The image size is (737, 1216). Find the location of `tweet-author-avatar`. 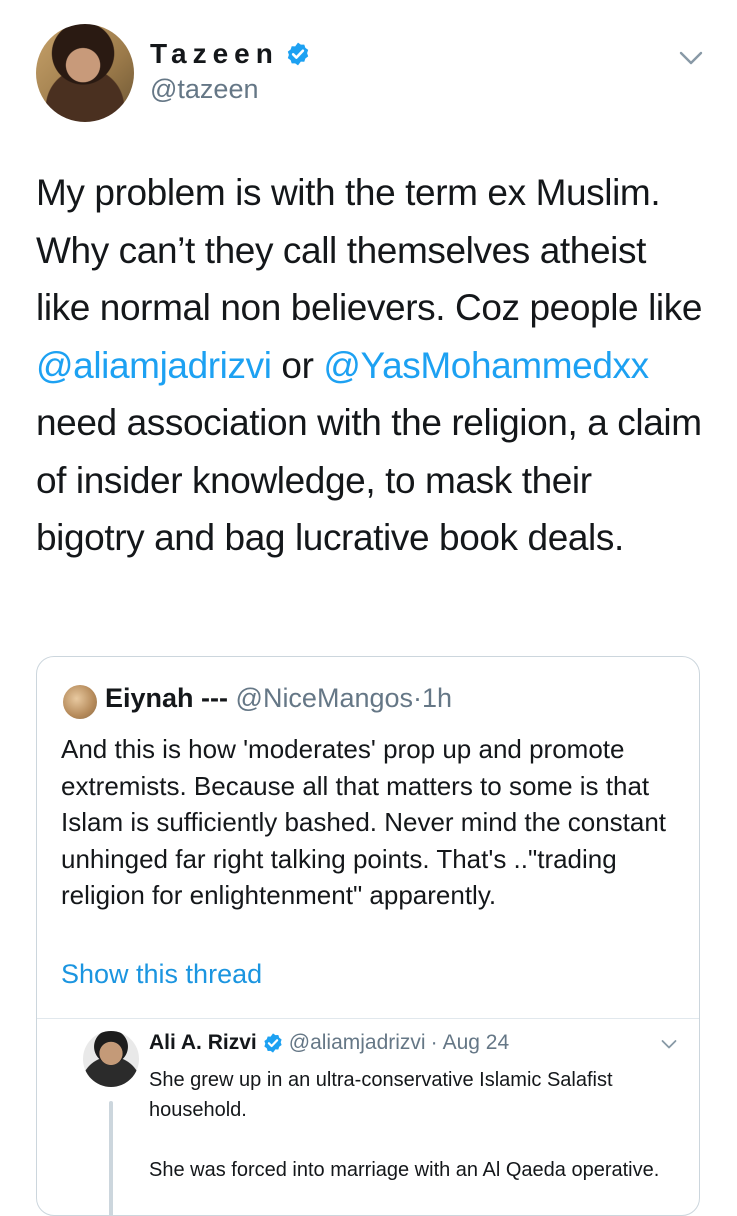

tweet-author-avatar is located at coordinates (85, 73).